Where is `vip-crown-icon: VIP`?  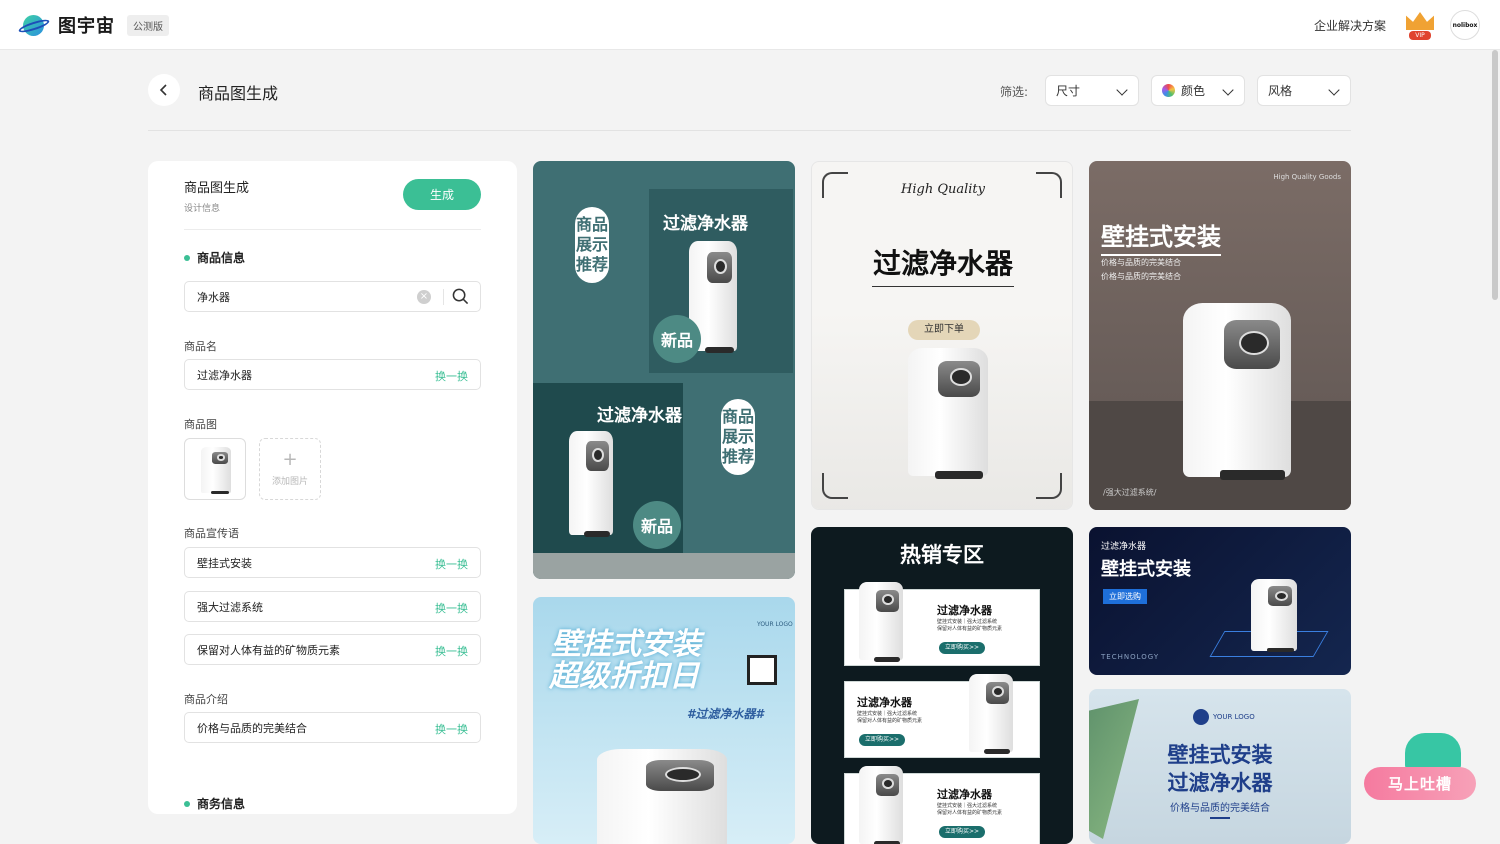 vip-crown-icon: VIP is located at coordinates (1420, 25).